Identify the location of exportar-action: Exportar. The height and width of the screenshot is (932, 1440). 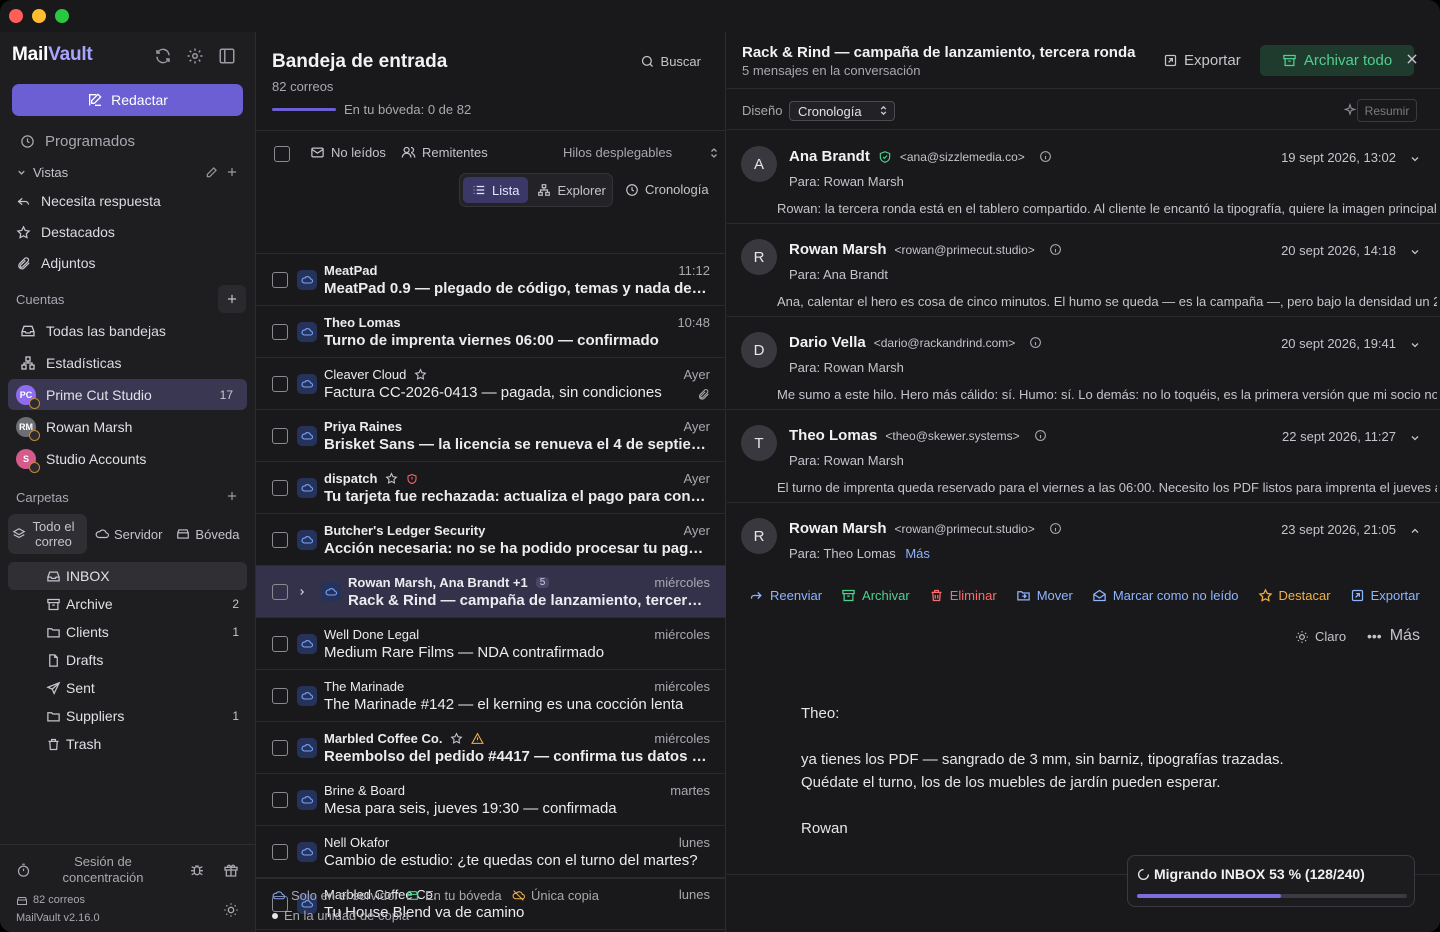
(1385, 595).